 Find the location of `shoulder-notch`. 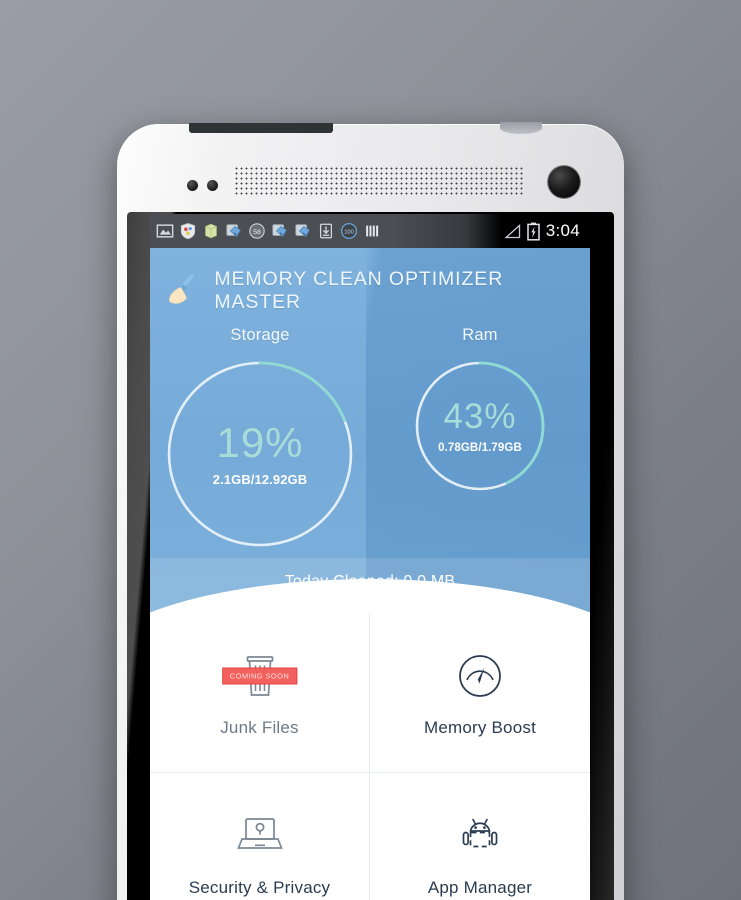

shoulder-notch is located at coordinates (521, 128).